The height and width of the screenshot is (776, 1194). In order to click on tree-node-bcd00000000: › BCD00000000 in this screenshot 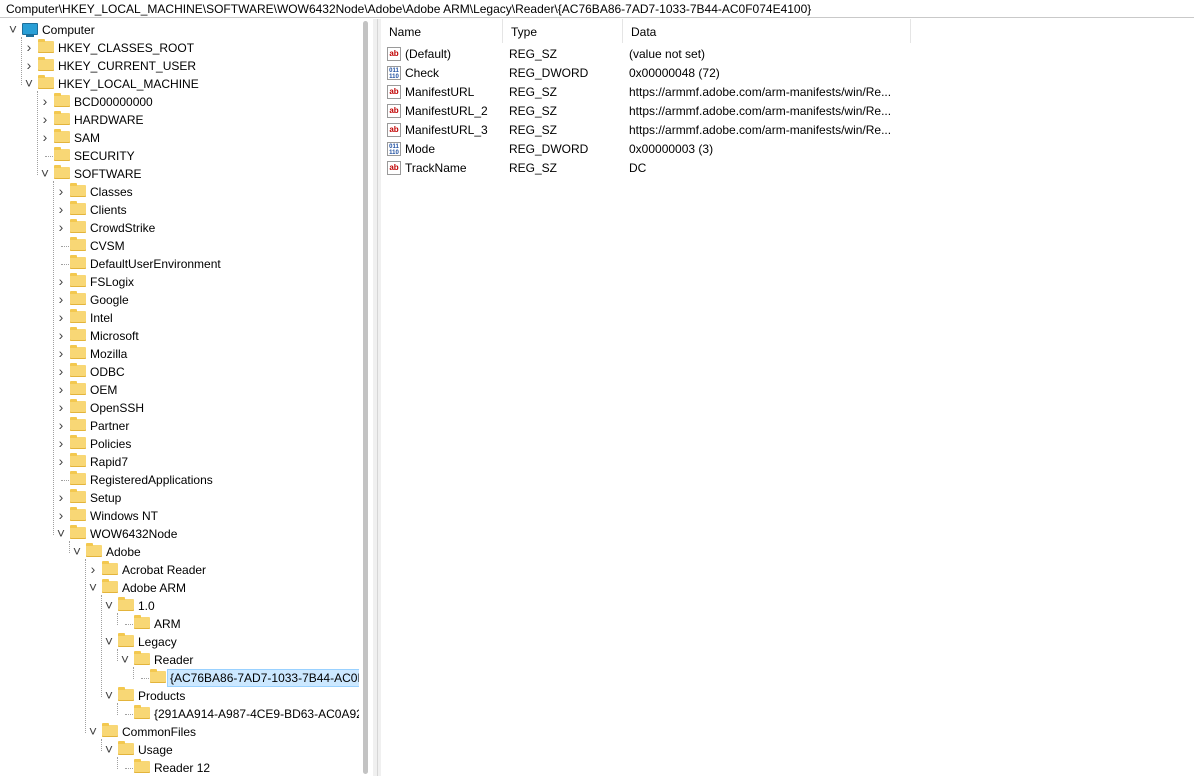, I will do `click(179, 102)`.